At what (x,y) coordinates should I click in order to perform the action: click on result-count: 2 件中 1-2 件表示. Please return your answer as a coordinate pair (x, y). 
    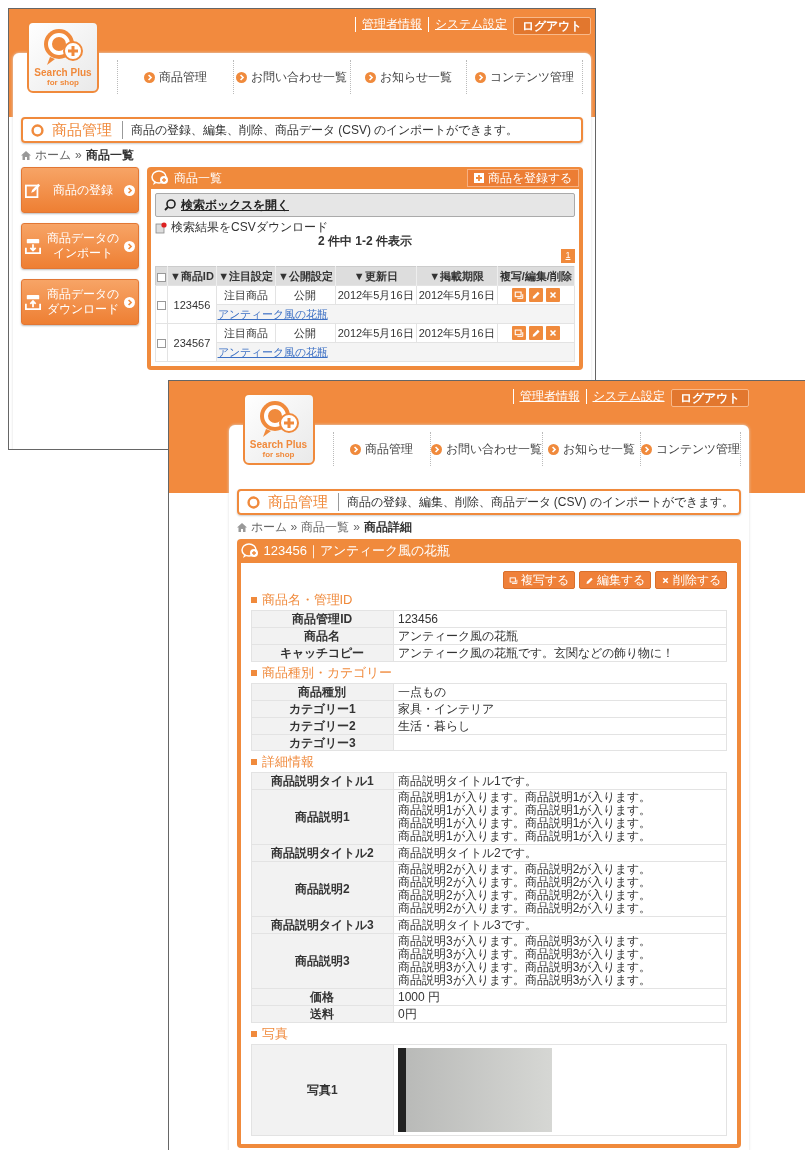
    Looking at the image, I should click on (365, 241).